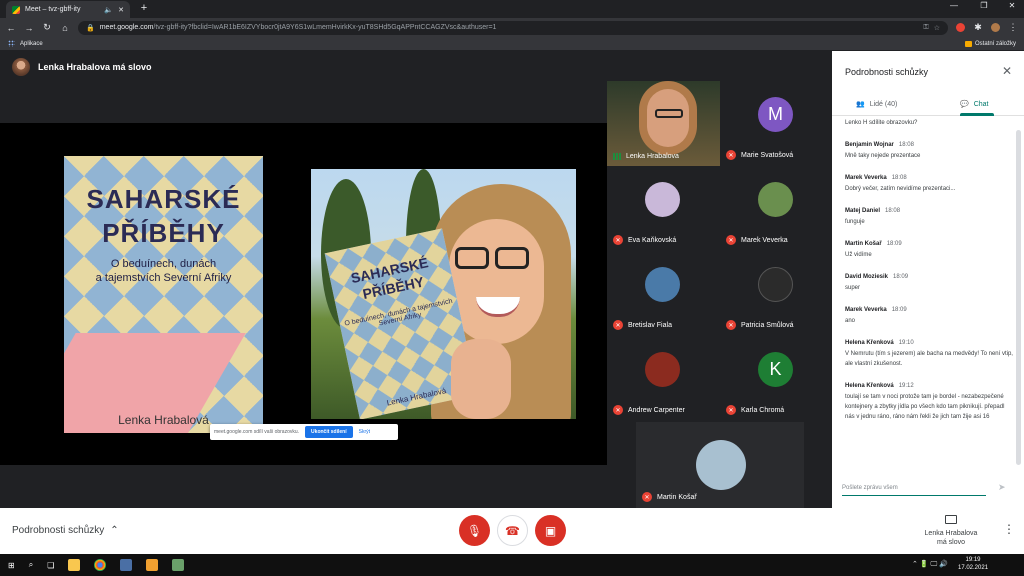 The width and height of the screenshot is (1024, 576). I want to click on participant-tile: M ✕ Marie Svatošová, so click(776, 123).